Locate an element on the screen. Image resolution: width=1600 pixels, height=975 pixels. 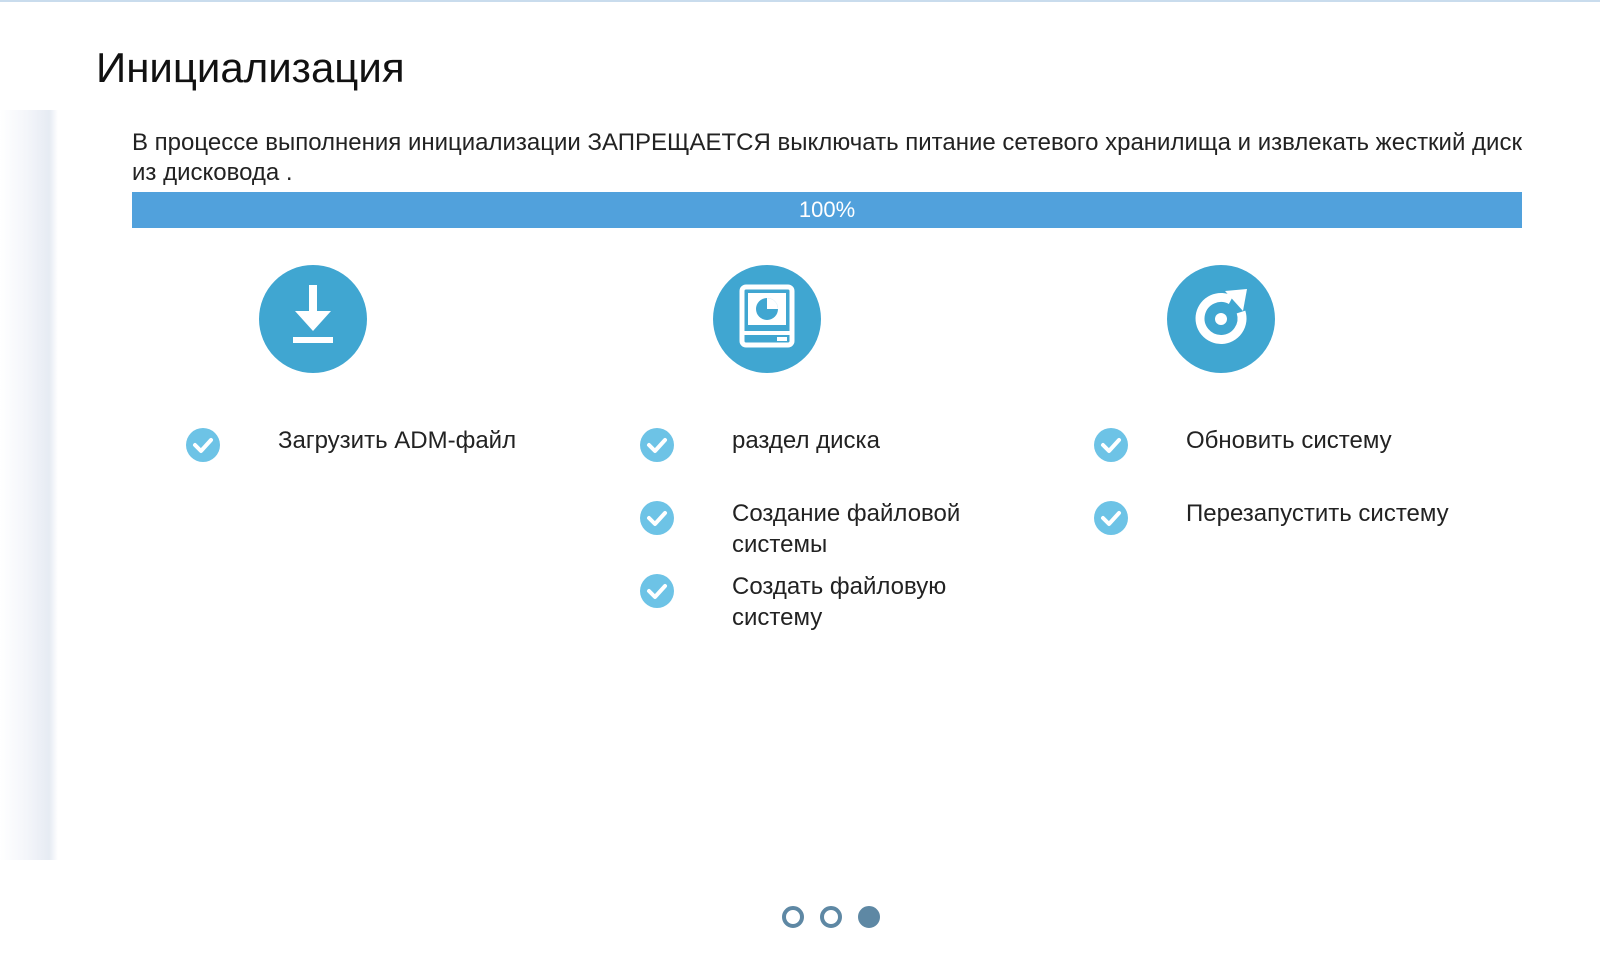
task-label: Перезапустить систему is located at coordinates (1317, 513).